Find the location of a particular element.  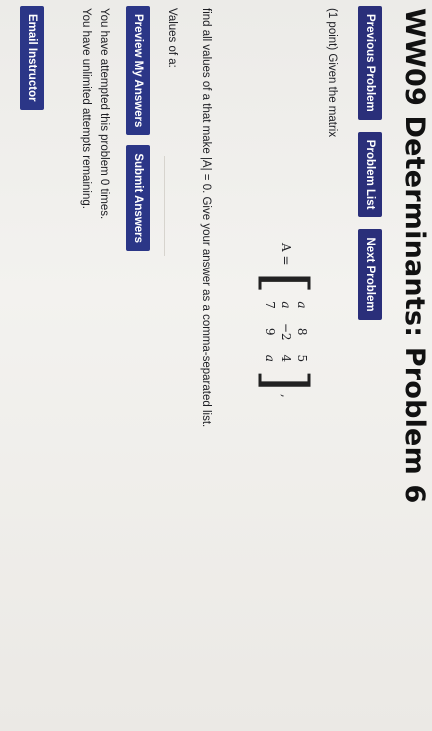

matrix-table: a 8 5 a −2 4 7 9 a is located at coordinates (286, 331).